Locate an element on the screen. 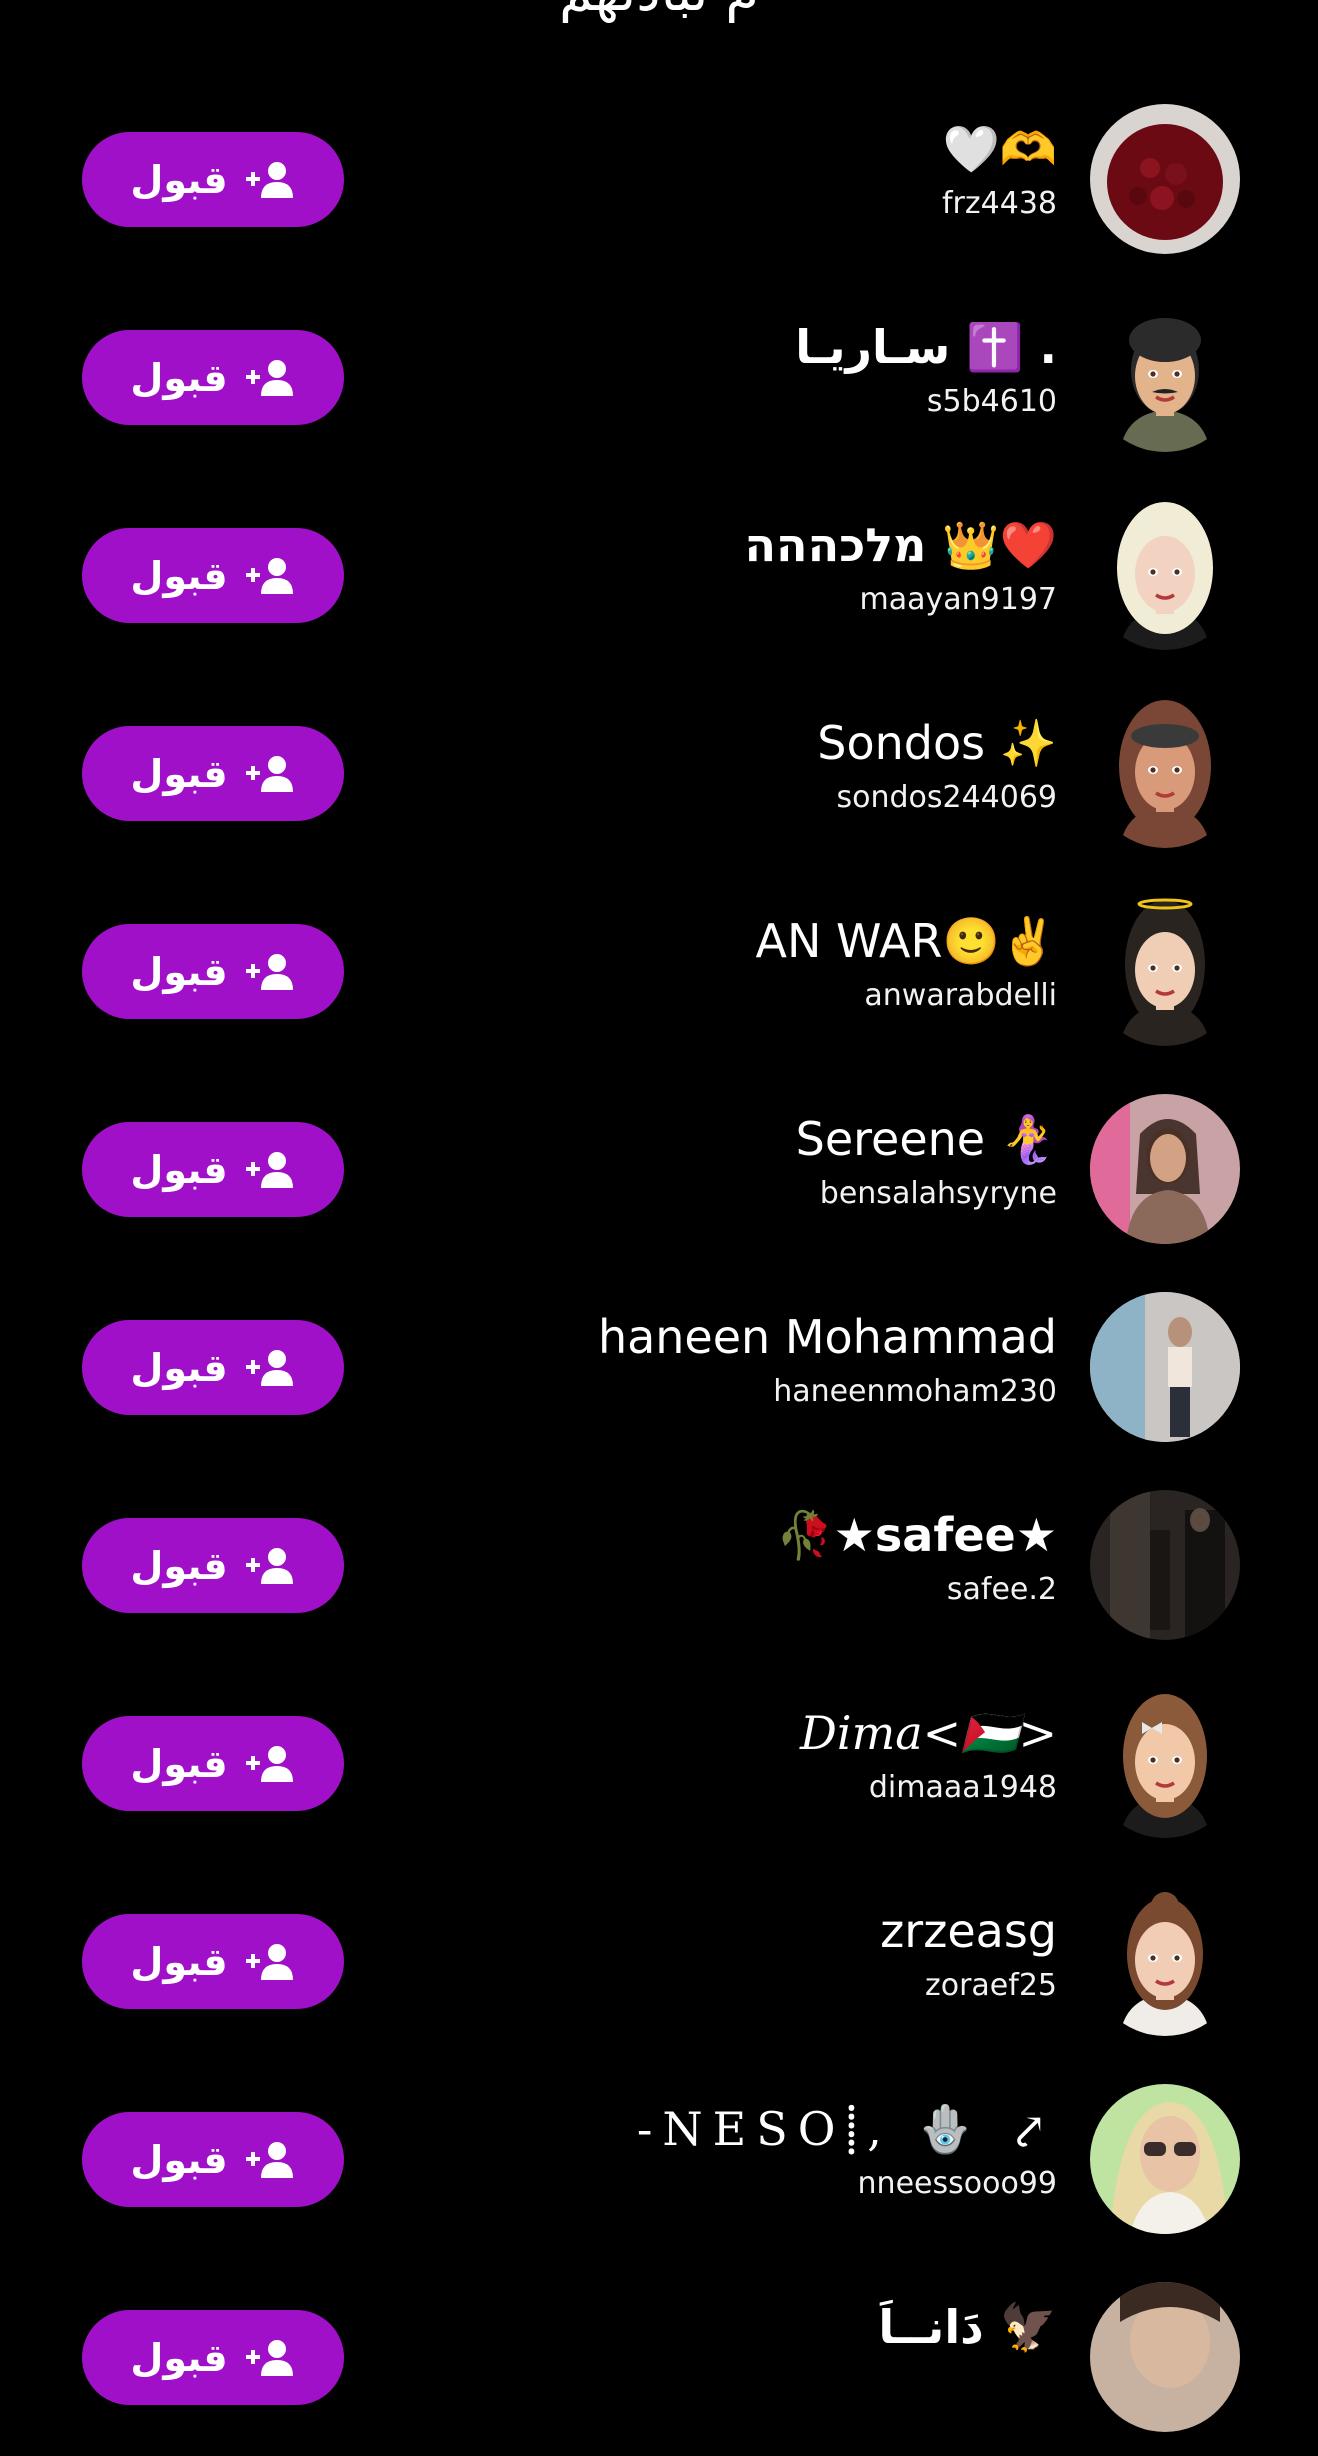 The width and height of the screenshot is (1318, 2456). friend-request-row: 🥀★safee★ safee.2 قبول is located at coordinates (659, 1565).